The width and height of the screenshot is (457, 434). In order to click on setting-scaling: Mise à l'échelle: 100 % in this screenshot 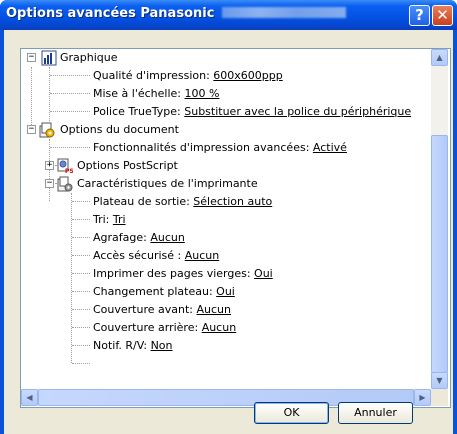, I will do `click(156, 94)`.